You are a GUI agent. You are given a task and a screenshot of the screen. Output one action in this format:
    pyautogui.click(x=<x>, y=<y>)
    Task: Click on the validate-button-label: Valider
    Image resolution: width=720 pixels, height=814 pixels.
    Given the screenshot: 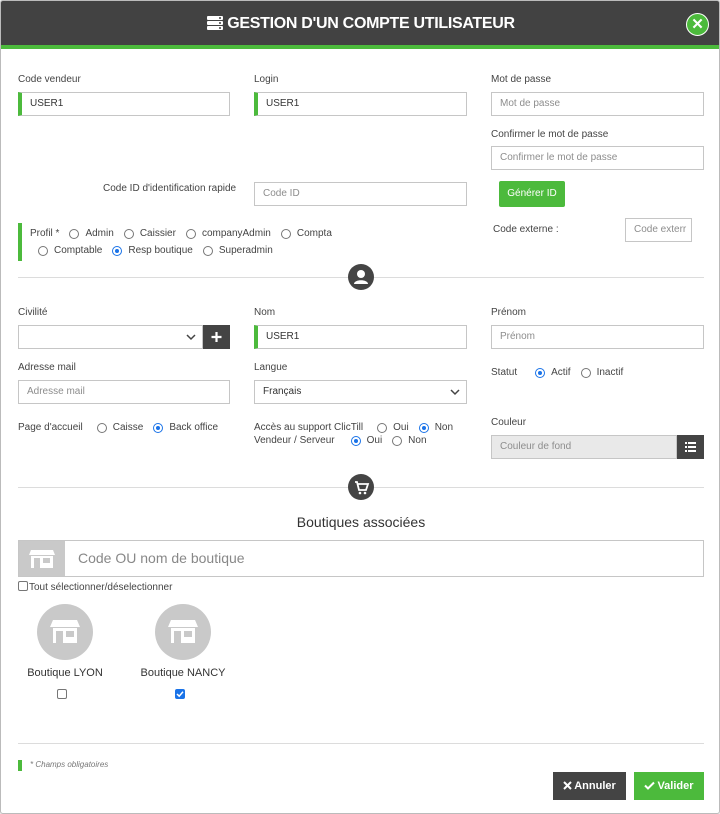 What is the action you would take?
    pyautogui.click(x=675, y=786)
    